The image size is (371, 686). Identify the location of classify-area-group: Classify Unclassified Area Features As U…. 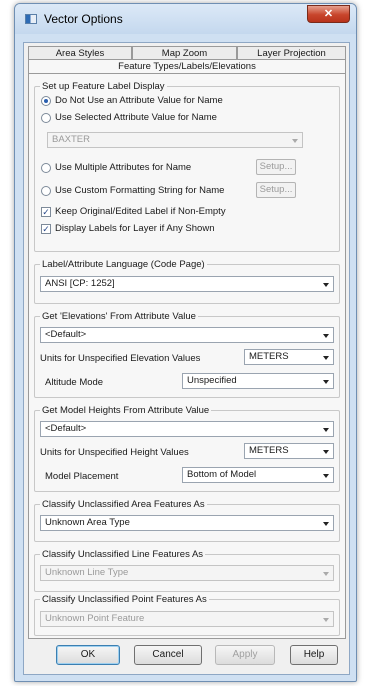
(187, 520).